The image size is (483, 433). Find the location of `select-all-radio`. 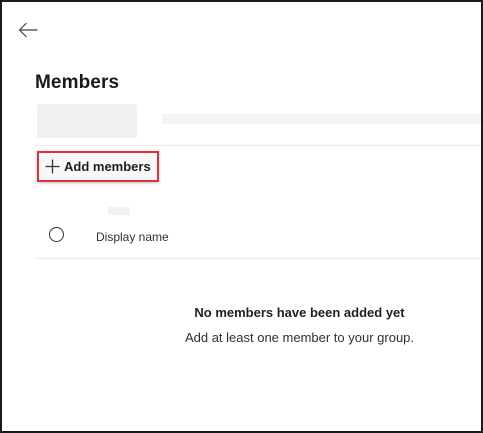

select-all-radio is located at coordinates (56, 234).